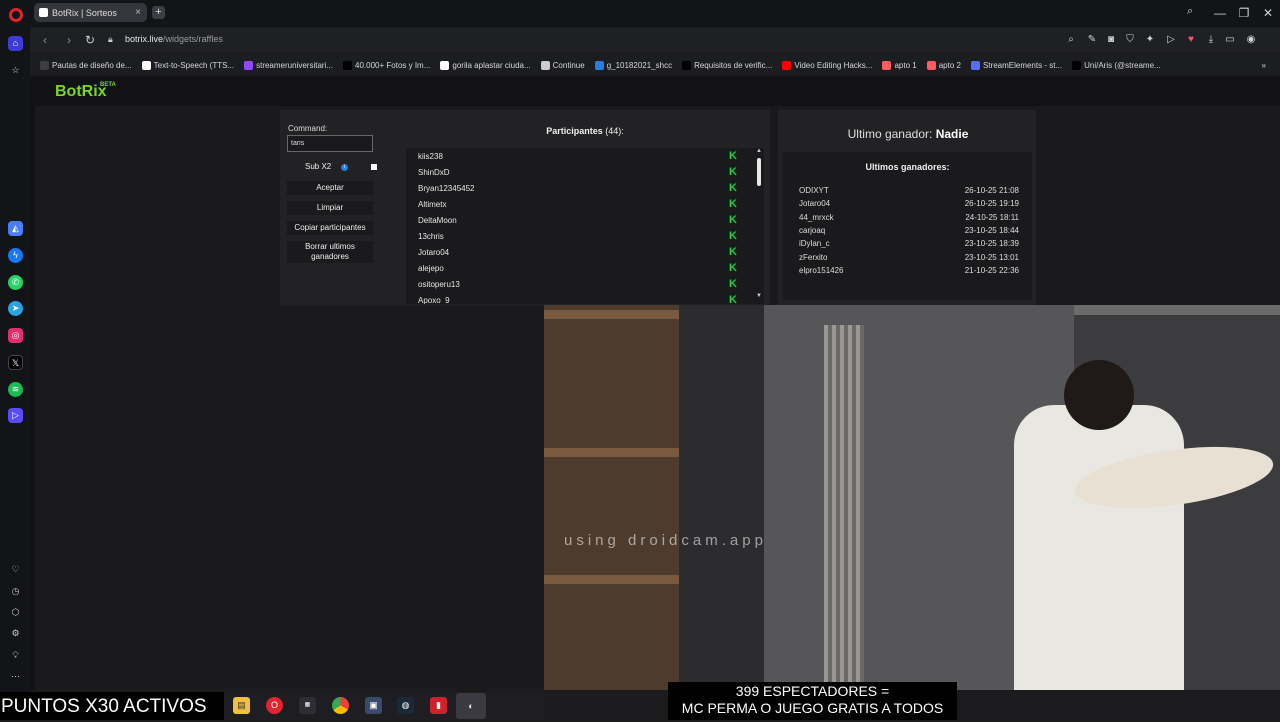 The image size is (1280, 722). Describe the element at coordinates (15, 362) in the screenshot. I see `x-icon: 𝕏` at that location.